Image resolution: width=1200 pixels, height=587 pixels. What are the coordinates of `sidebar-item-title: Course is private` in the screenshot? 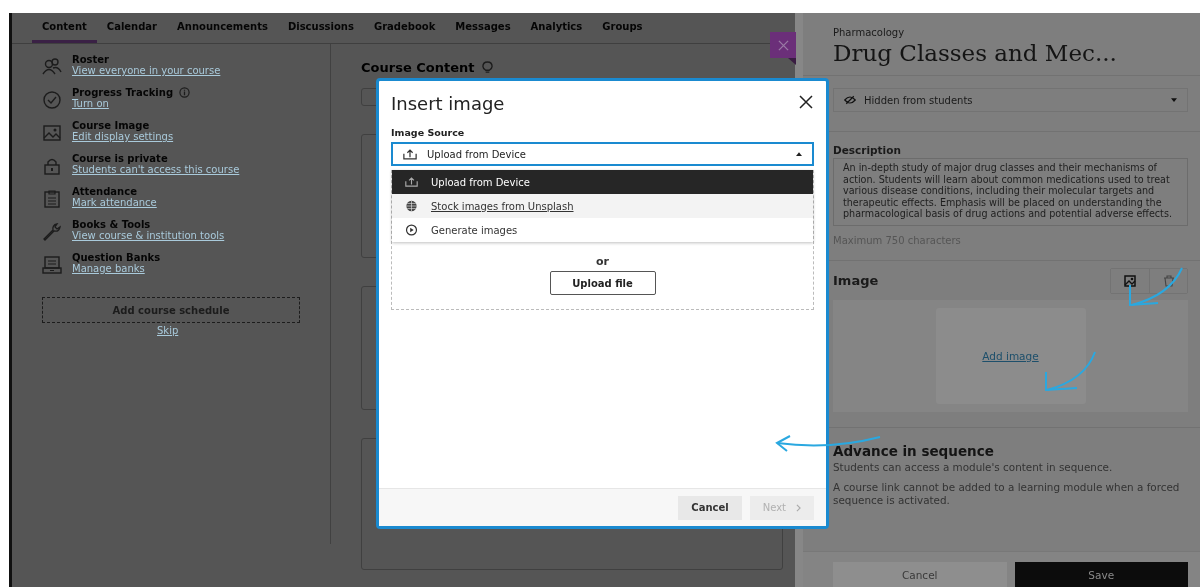 It's located at (120, 158).